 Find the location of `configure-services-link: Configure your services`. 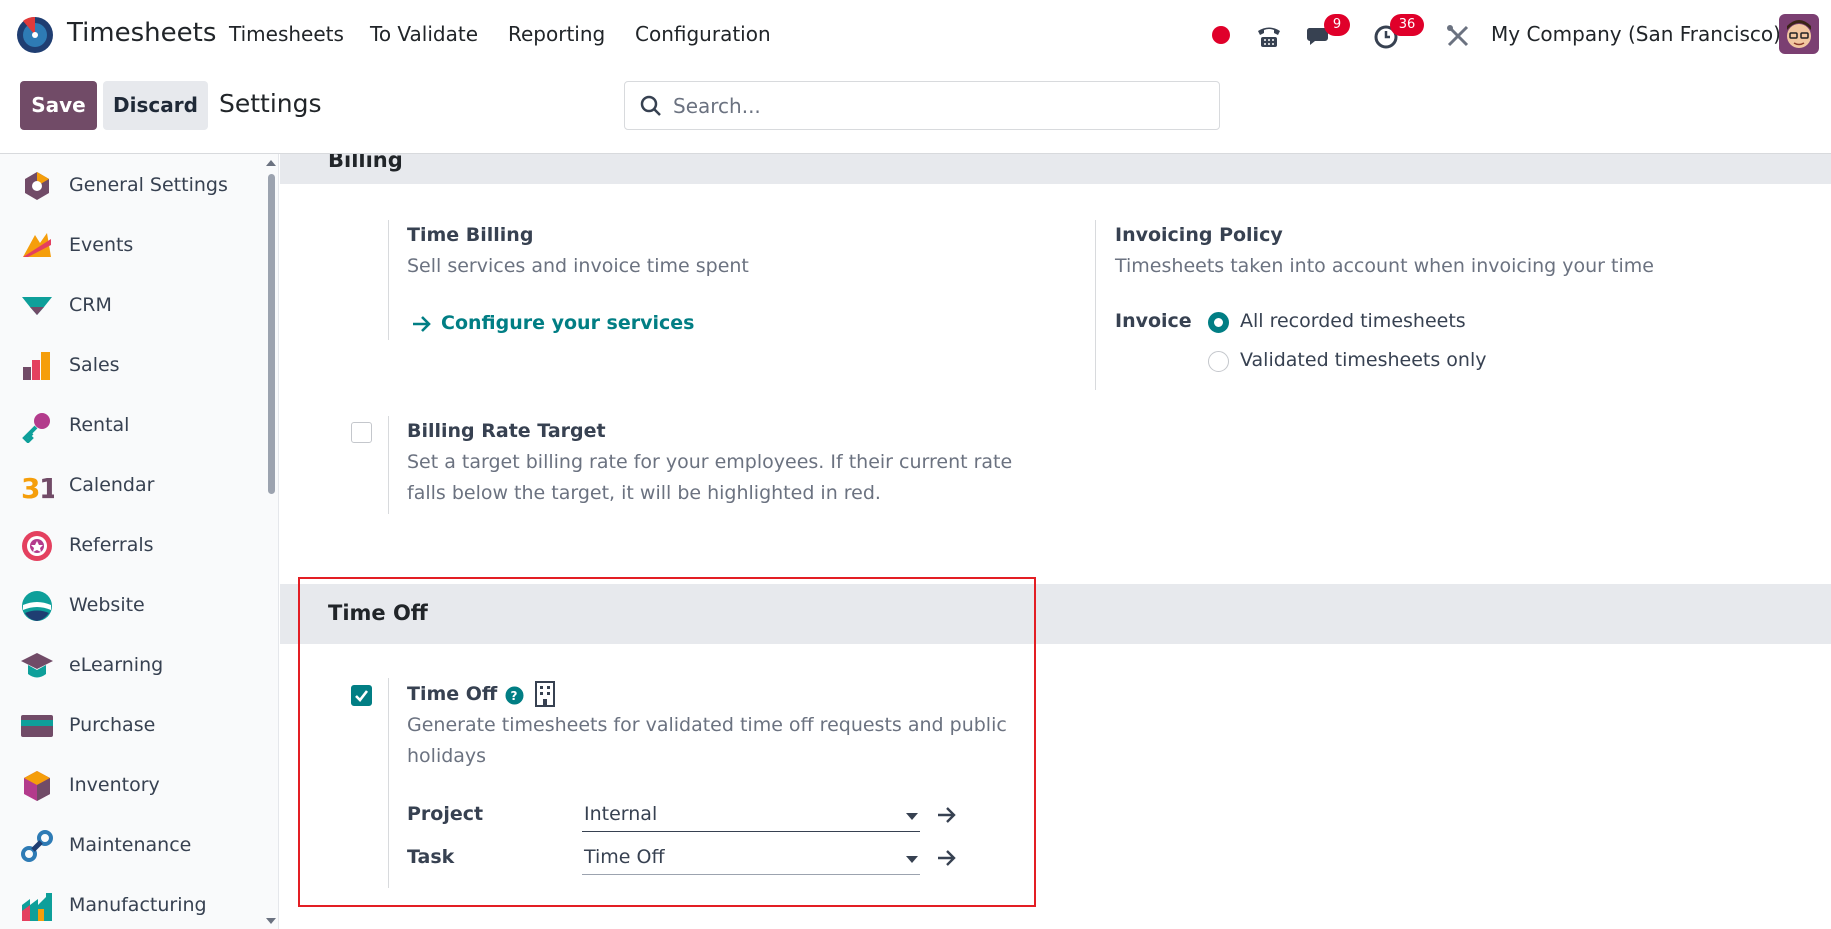

configure-services-link: Configure your services is located at coordinates (567, 323).